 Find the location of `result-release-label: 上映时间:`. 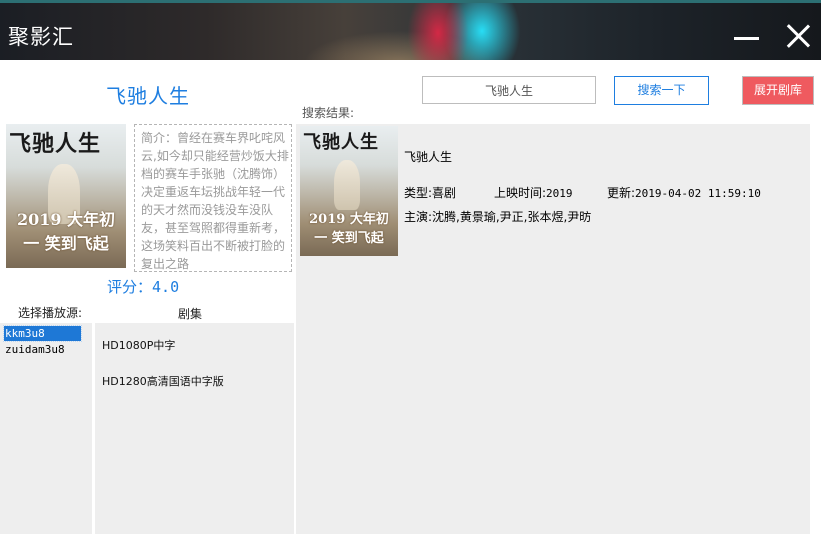

result-release-label: 上映时间: is located at coordinates (520, 193).